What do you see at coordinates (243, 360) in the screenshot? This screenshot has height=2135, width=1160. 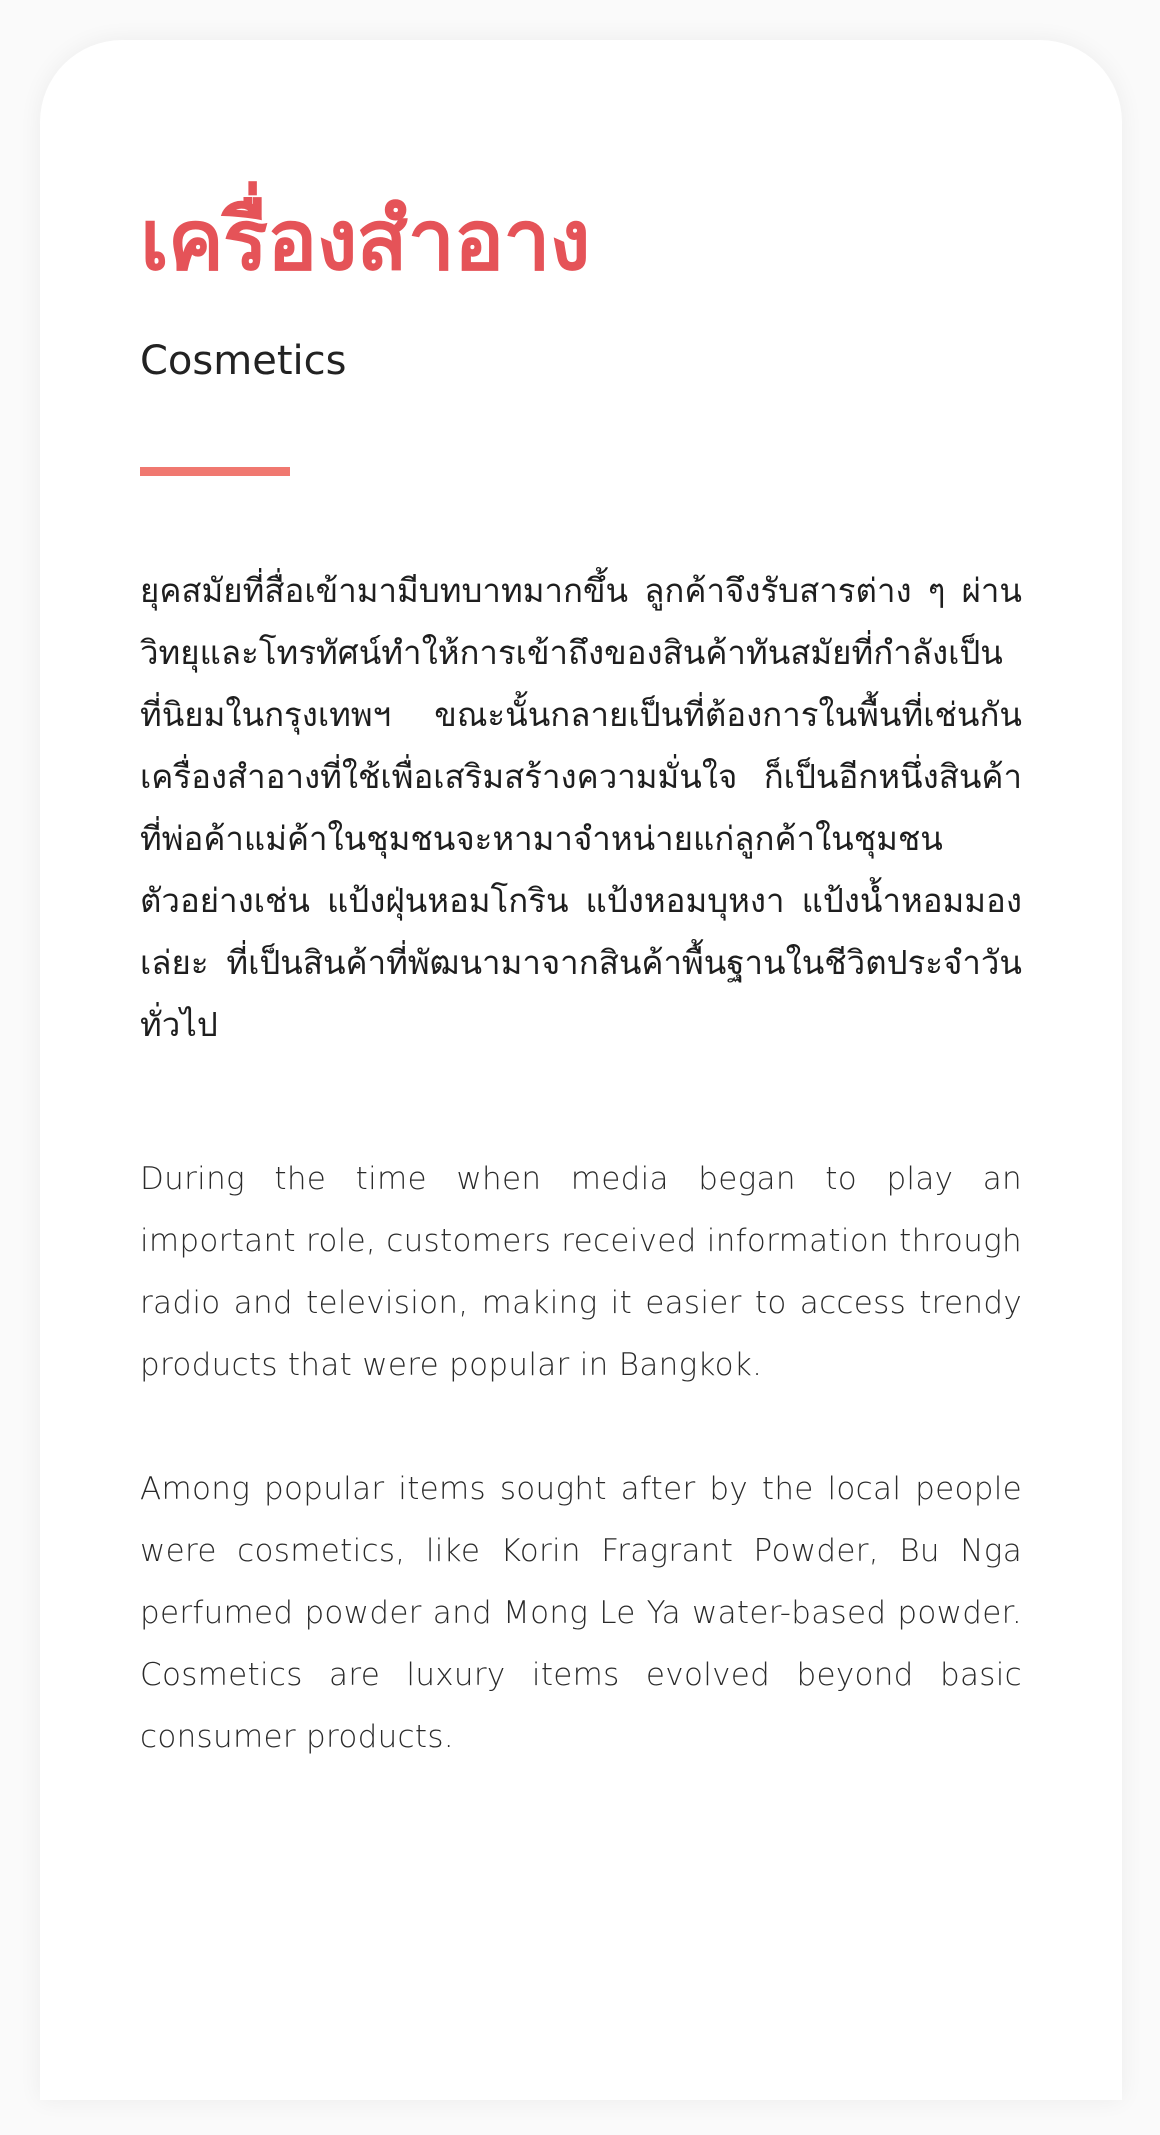 I see `page-subtitle-english: Cosmetics` at bounding box center [243, 360].